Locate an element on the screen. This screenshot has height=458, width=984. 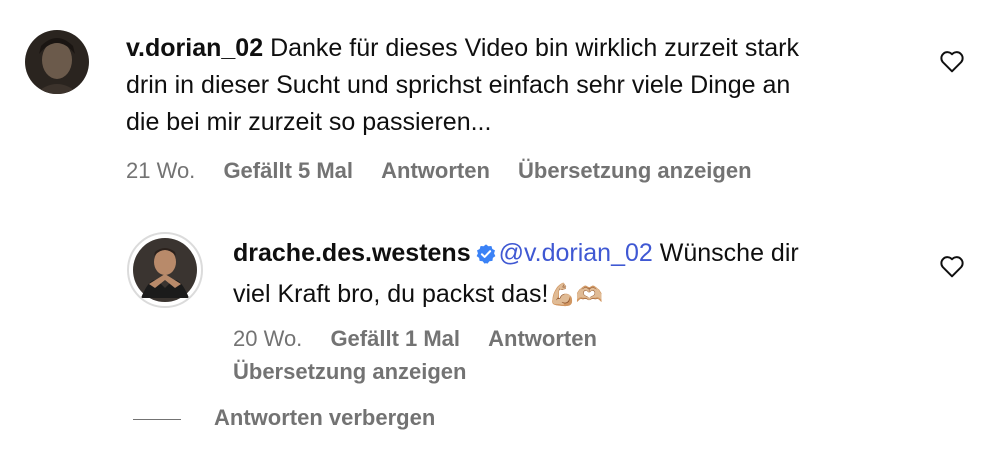
reply-translate-button: Übersetzung anzeigen is located at coordinates (349, 371).